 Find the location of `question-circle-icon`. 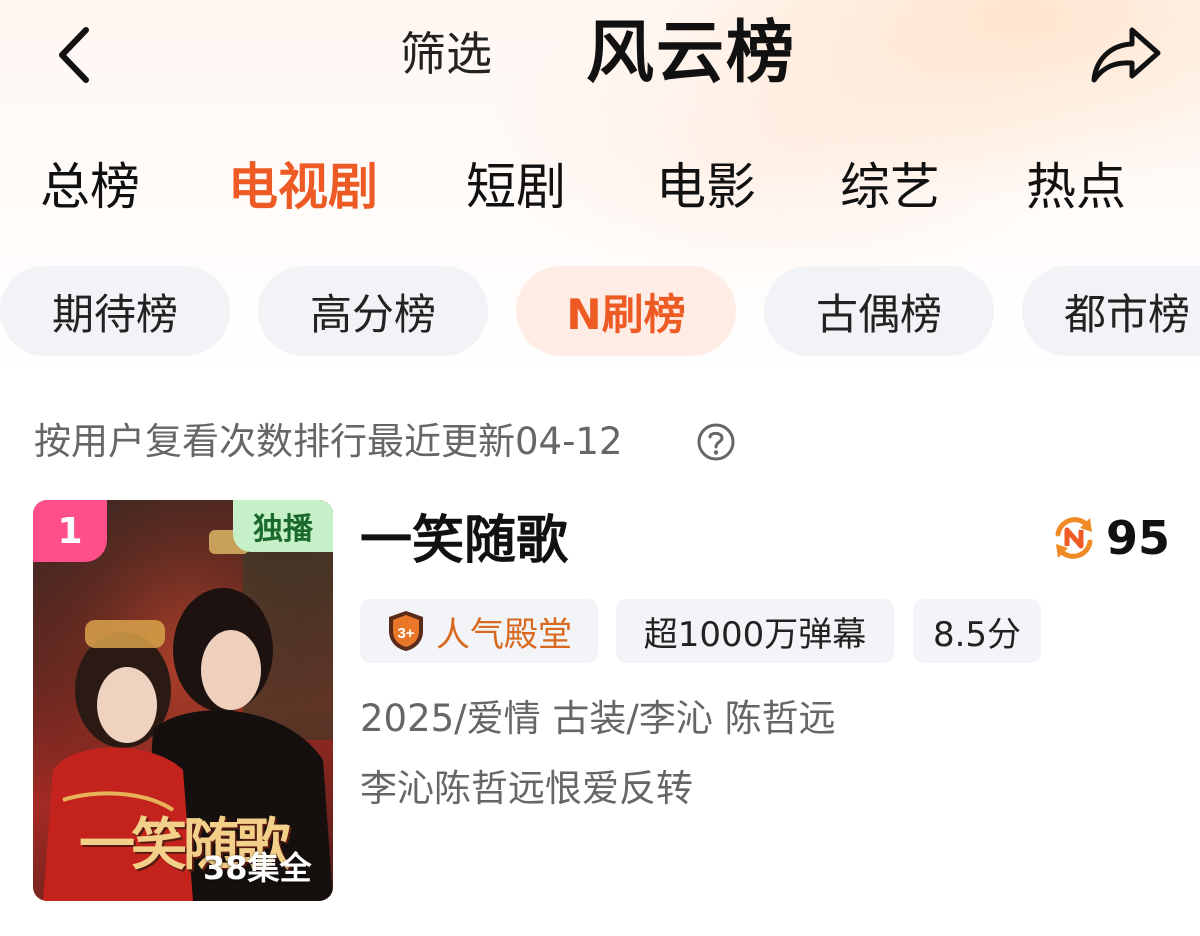

question-circle-icon is located at coordinates (716, 442).